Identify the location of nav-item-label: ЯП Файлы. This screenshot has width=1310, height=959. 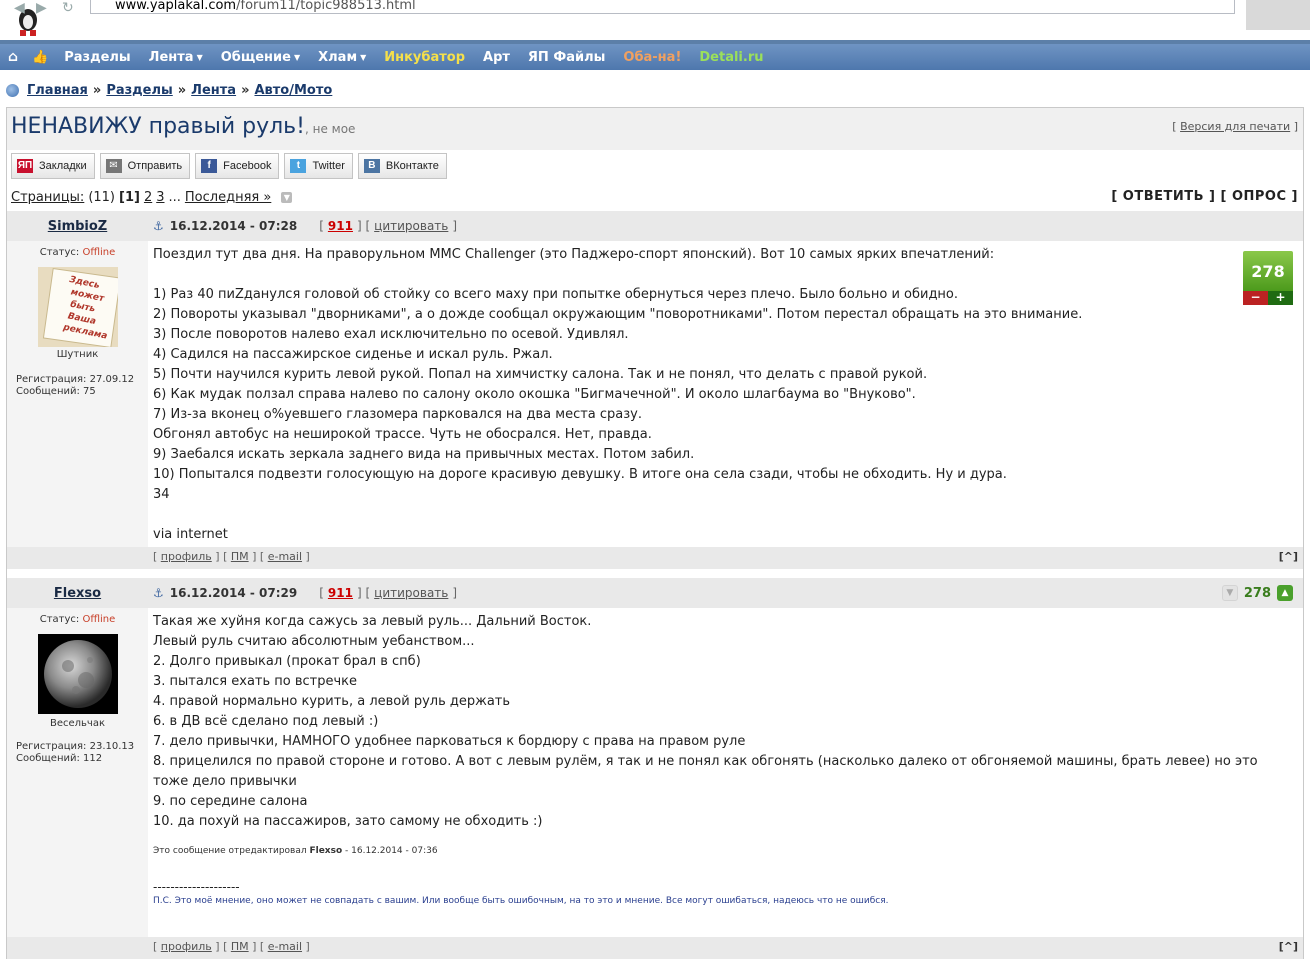
(566, 57).